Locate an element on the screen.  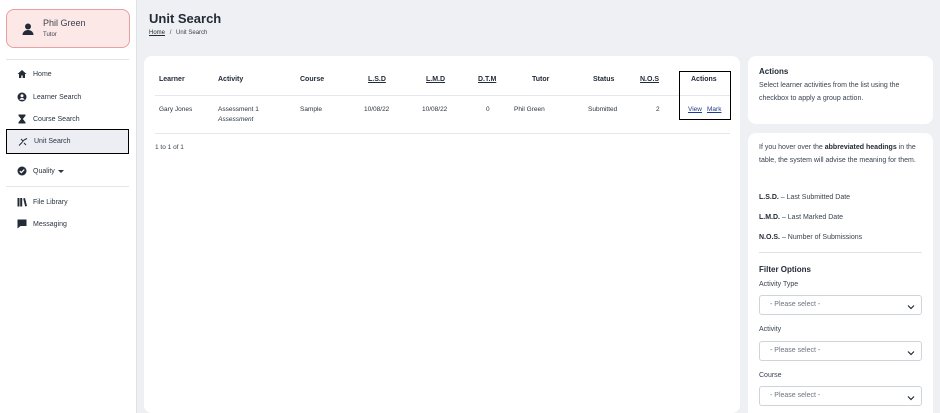
actions-highlight is located at coordinates (705, 95).